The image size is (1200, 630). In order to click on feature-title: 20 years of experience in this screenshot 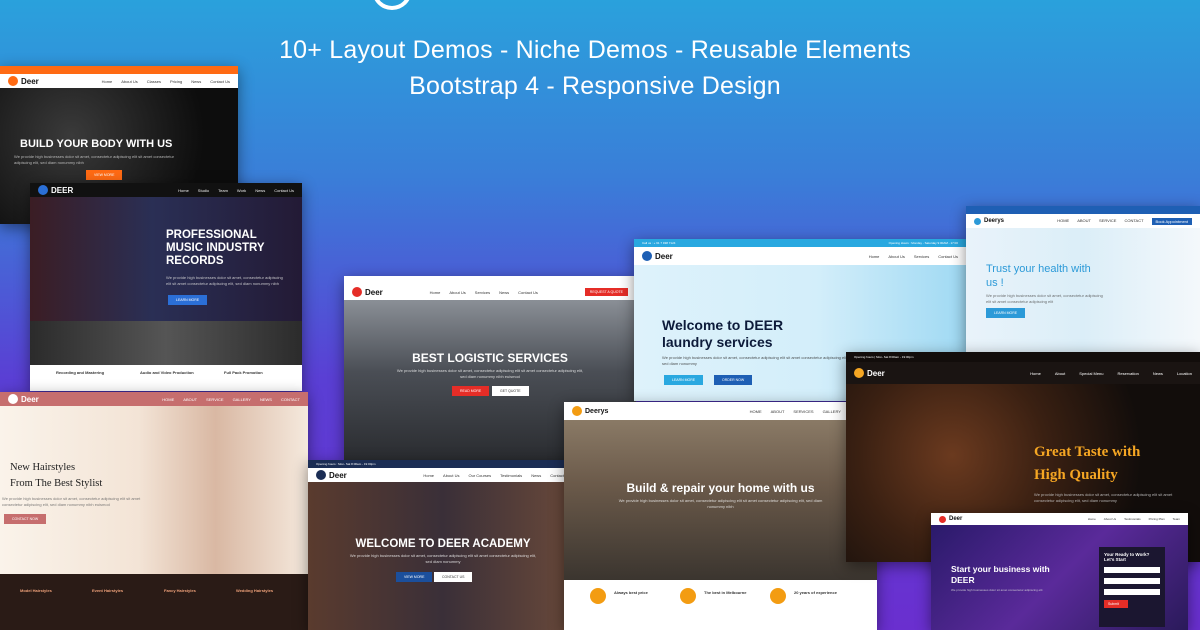, I will do `click(815, 592)`.